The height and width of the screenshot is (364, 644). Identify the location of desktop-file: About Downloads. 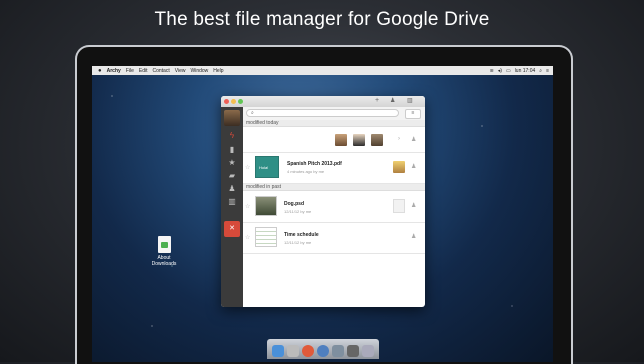
(164, 251).